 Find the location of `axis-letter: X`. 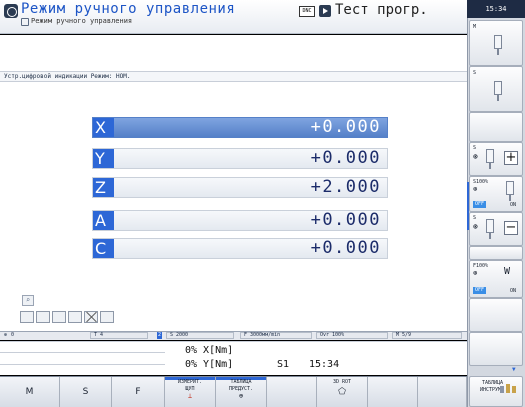

axis-letter: X is located at coordinates (103, 127).